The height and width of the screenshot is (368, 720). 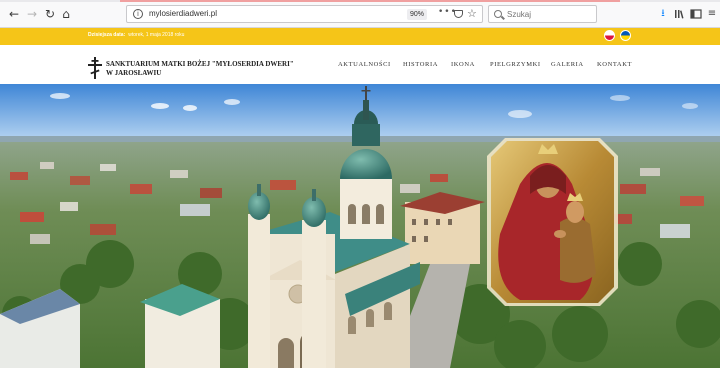 What do you see at coordinates (696, 14) in the screenshot?
I see `sidebar-icon` at bounding box center [696, 14].